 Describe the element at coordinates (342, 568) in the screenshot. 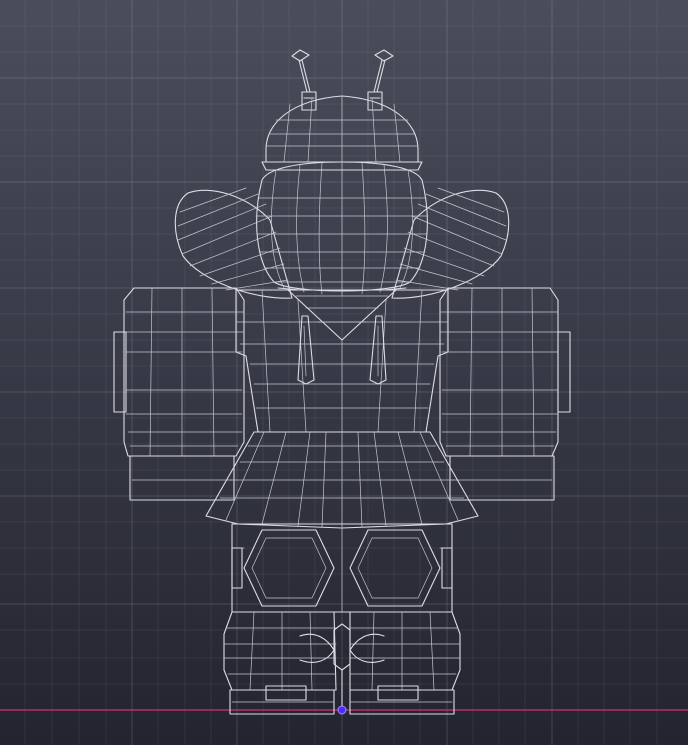

I see `hip-block` at that location.